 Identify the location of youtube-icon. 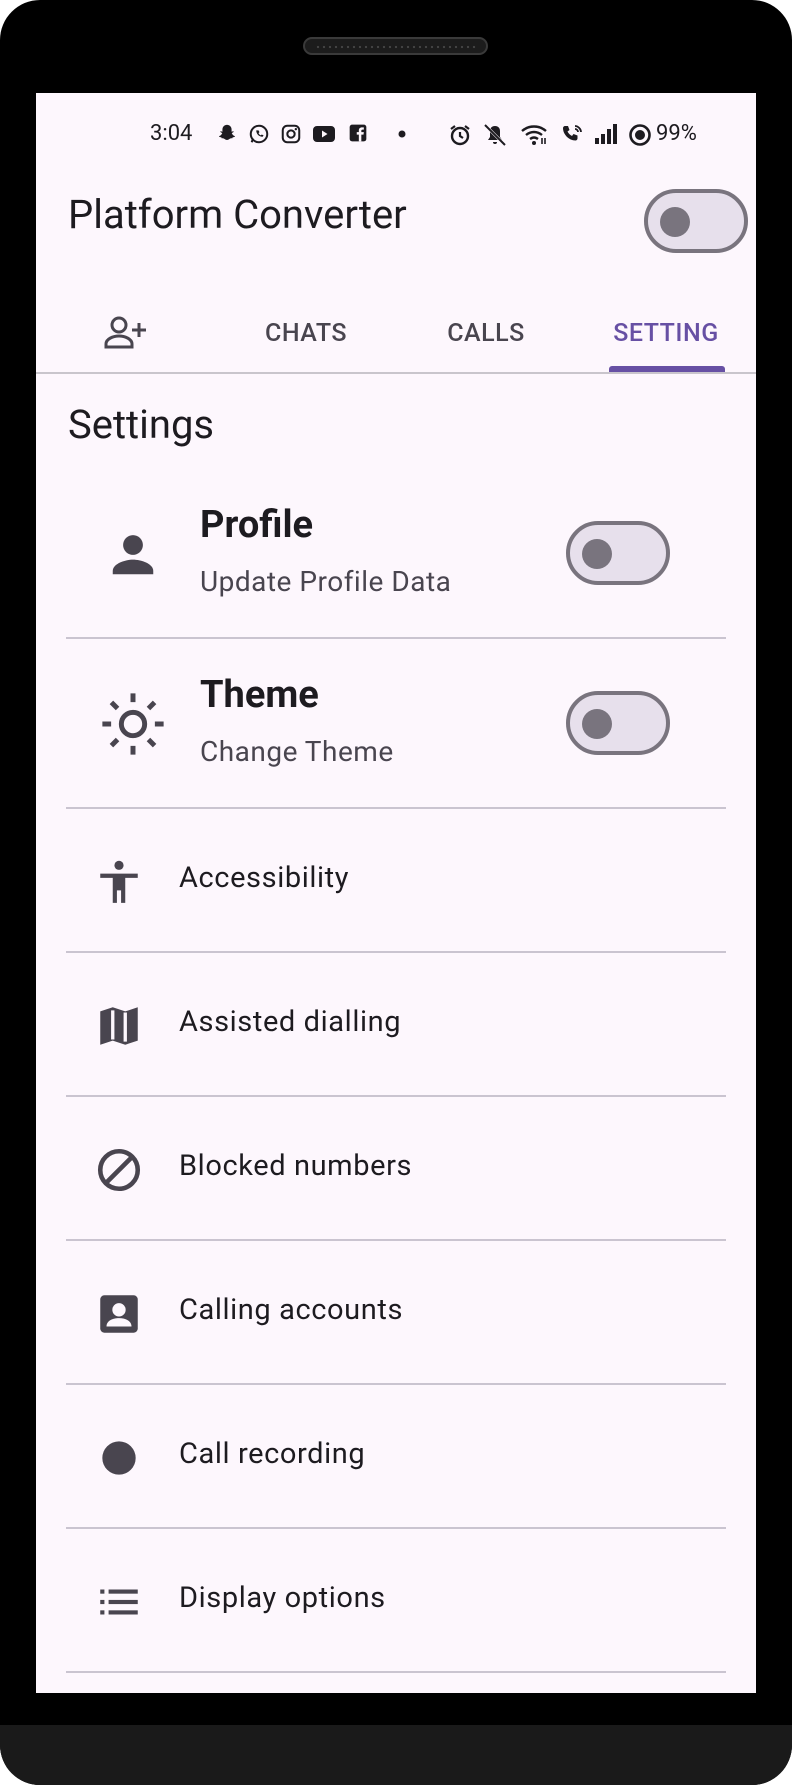
(324, 134).